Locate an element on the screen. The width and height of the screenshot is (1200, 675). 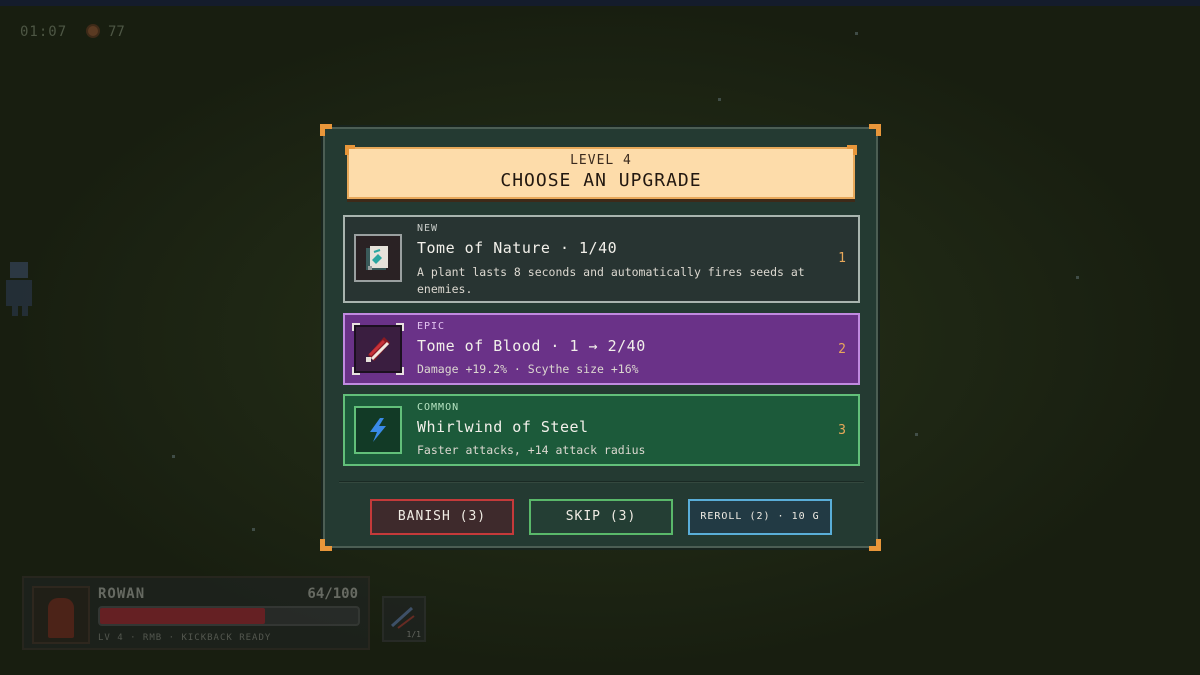
player-portrait is located at coordinates (61, 615).